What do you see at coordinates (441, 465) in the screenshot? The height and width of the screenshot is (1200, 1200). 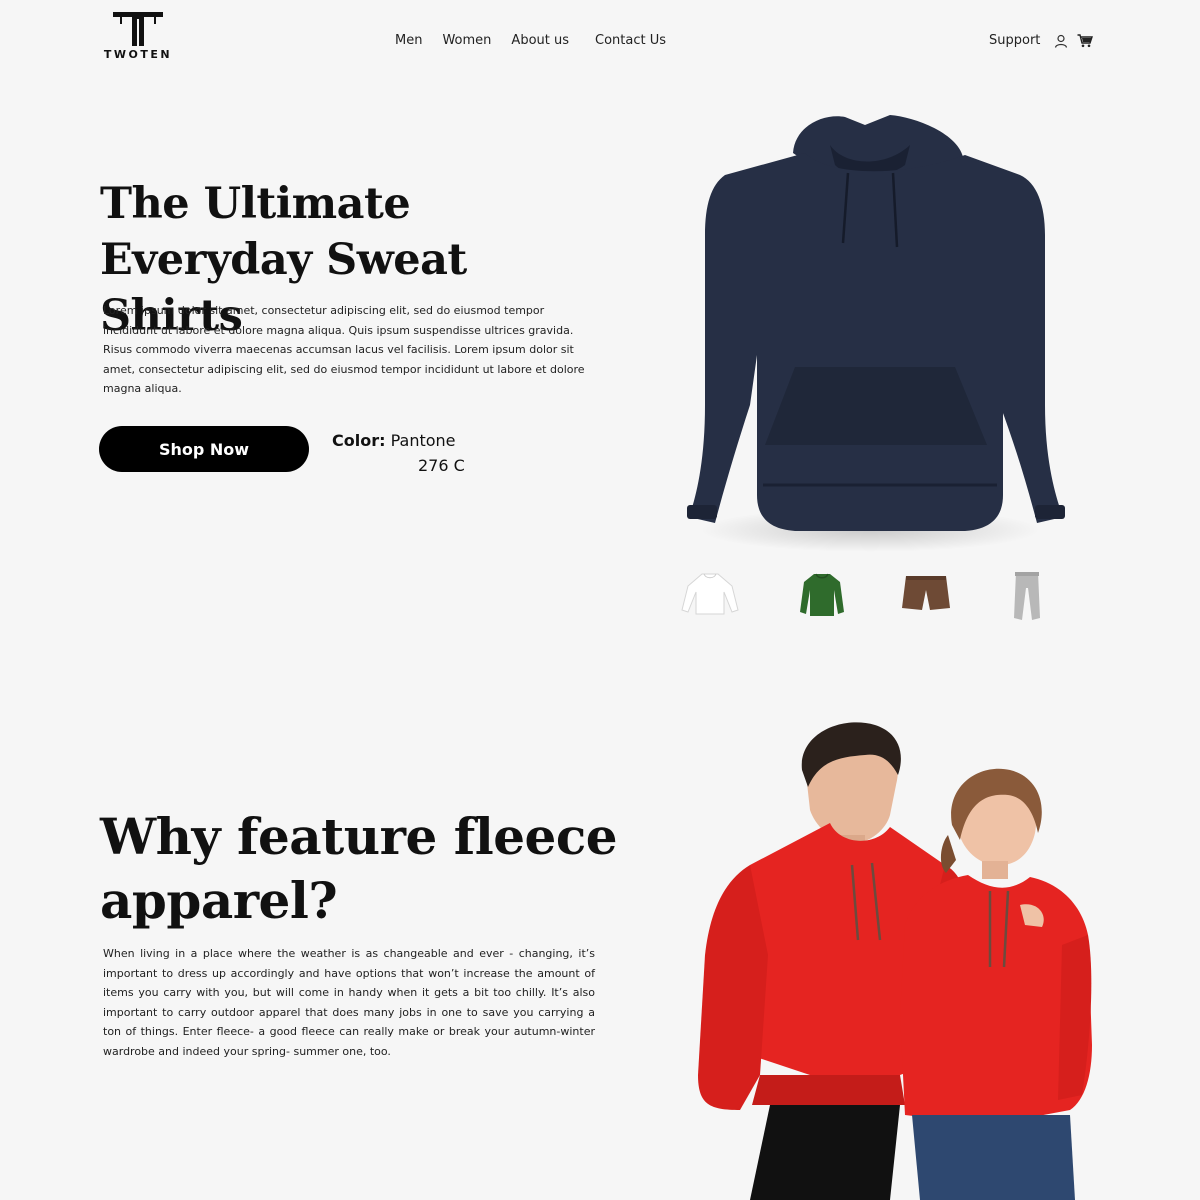 I see `color-code: 276 C` at bounding box center [441, 465].